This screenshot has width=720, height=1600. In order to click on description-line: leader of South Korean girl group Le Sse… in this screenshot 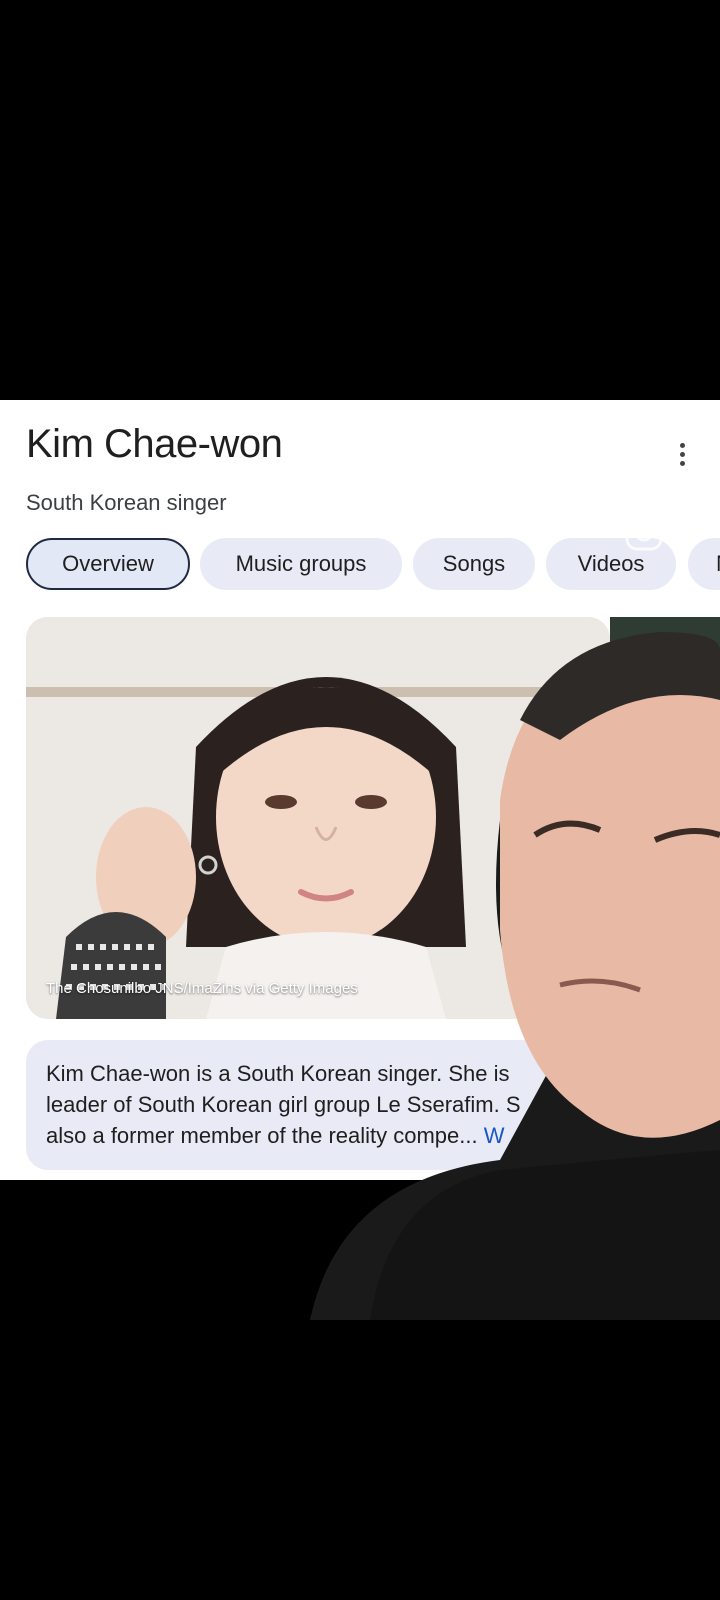, I will do `click(283, 1104)`.